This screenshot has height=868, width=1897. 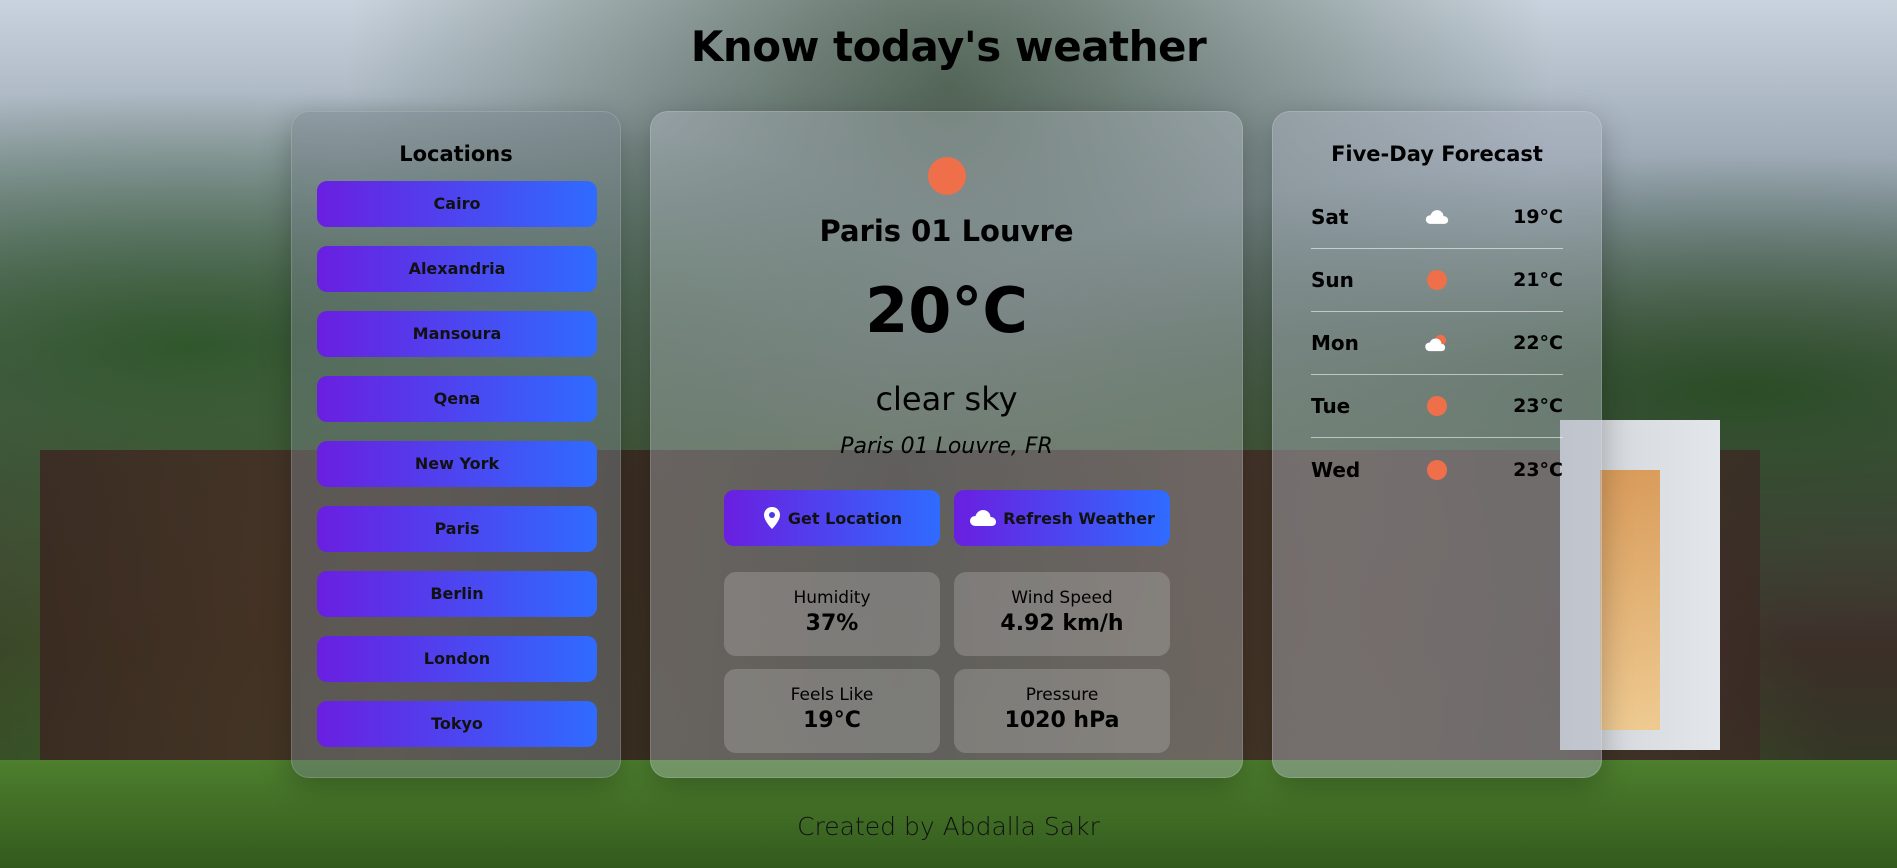 What do you see at coordinates (832, 623) in the screenshot?
I see `stat-value: 37%` at bounding box center [832, 623].